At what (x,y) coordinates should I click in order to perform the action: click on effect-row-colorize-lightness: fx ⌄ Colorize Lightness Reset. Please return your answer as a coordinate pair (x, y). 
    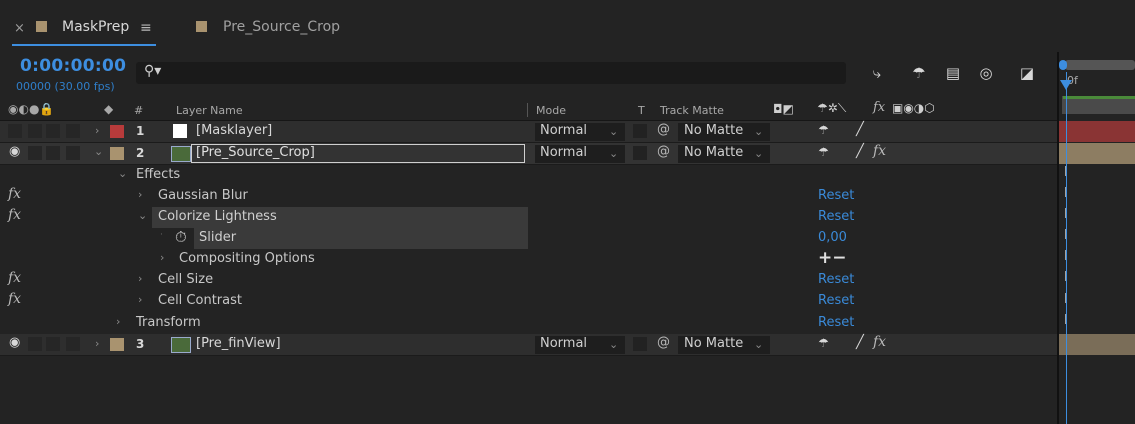
    Looking at the image, I should click on (528, 217).